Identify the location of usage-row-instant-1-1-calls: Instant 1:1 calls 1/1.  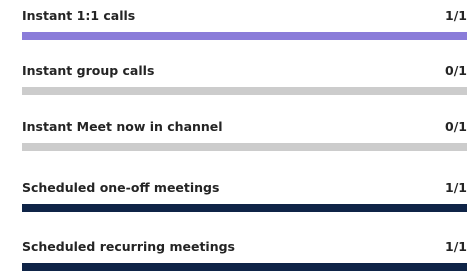
(244, 28).